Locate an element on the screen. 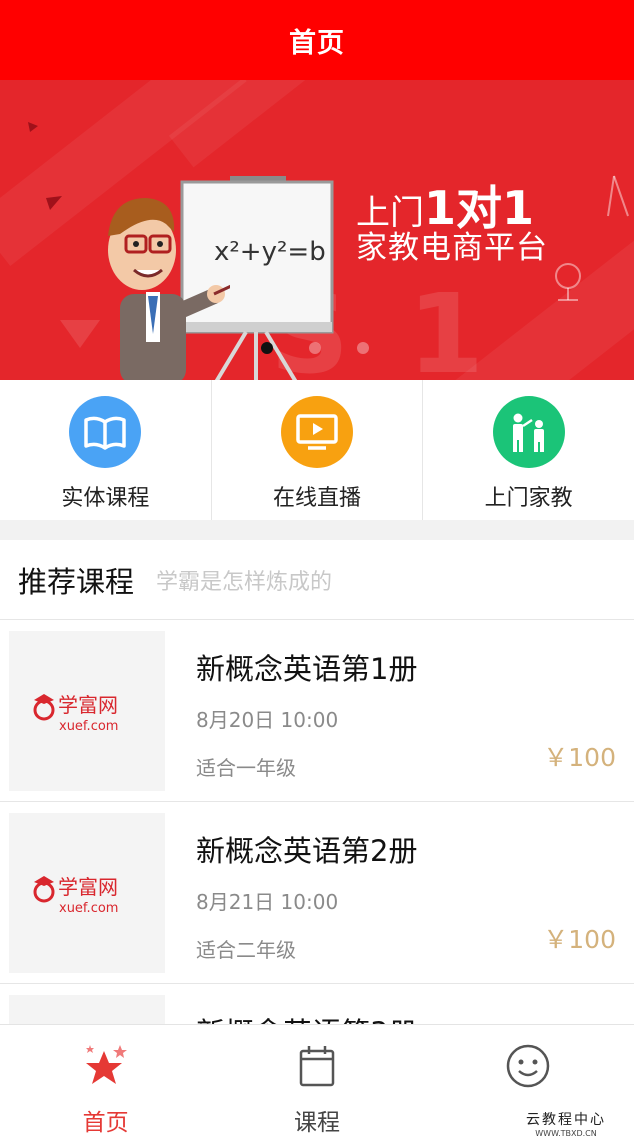  course-title: 新概念英语第1册 is located at coordinates (307, 669).